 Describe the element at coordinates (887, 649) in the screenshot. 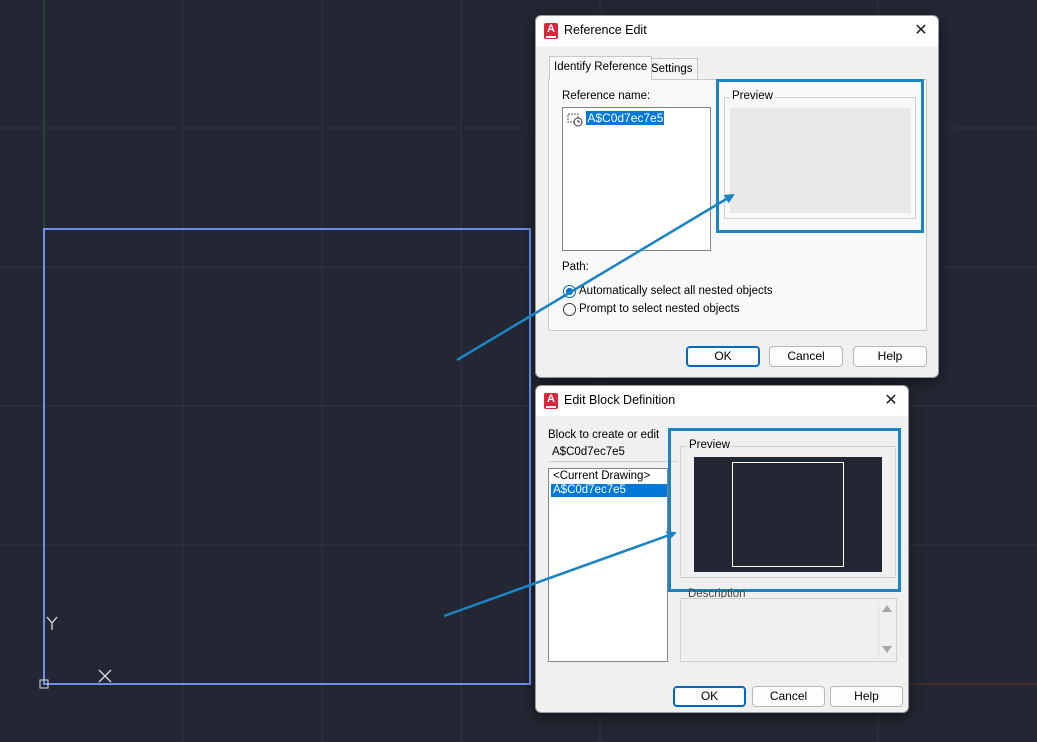

I see `scroll-down-icon` at that location.